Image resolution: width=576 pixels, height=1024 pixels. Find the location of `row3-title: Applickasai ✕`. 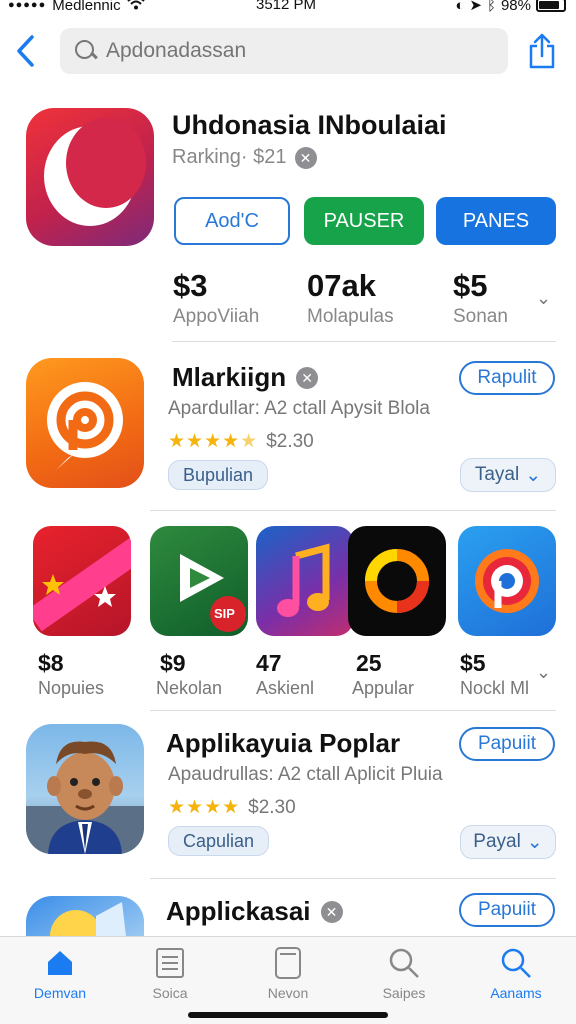

row3-title: Applickasai ✕ is located at coordinates (254, 911).